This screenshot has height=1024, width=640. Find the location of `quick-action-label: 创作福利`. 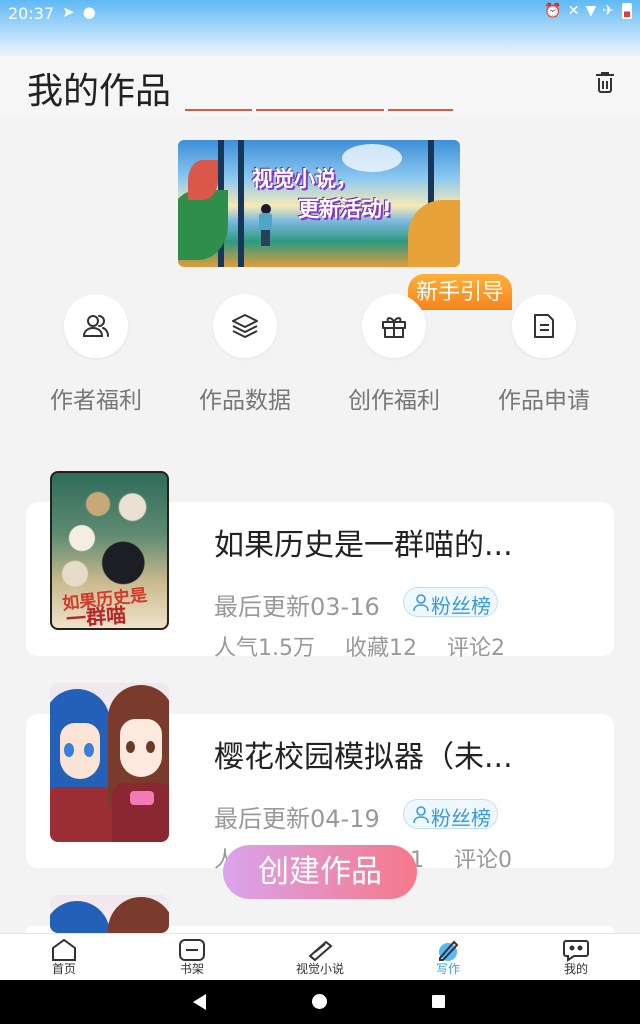

quick-action-label: 创作福利 is located at coordinates (394, 400).